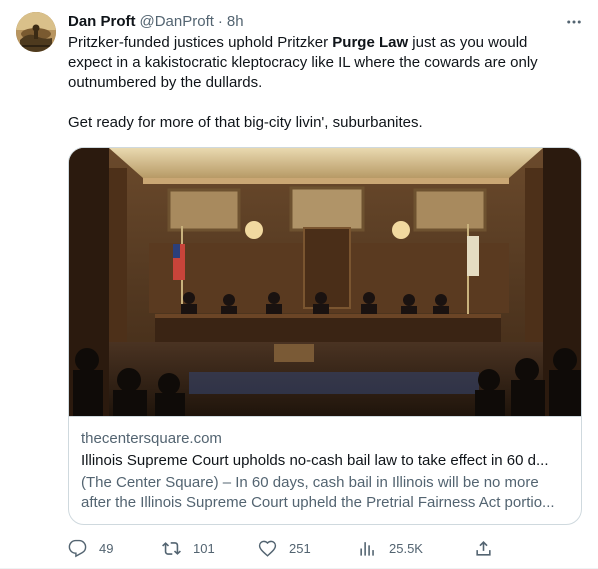 Image resolution: width=598 pixels, height=569 pixels. Describe the element at coordinates (106, 548) in the screenshot. I see `reply-count: 49` at that location.